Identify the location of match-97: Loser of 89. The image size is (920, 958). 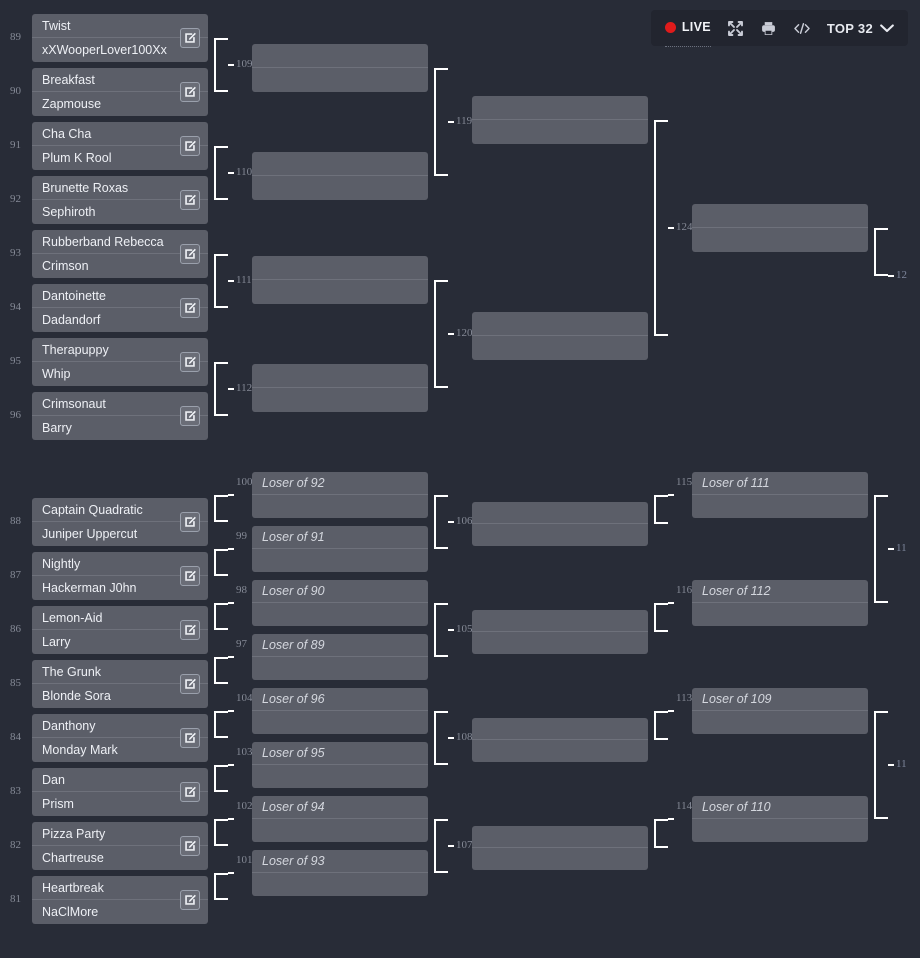
(340, 657).